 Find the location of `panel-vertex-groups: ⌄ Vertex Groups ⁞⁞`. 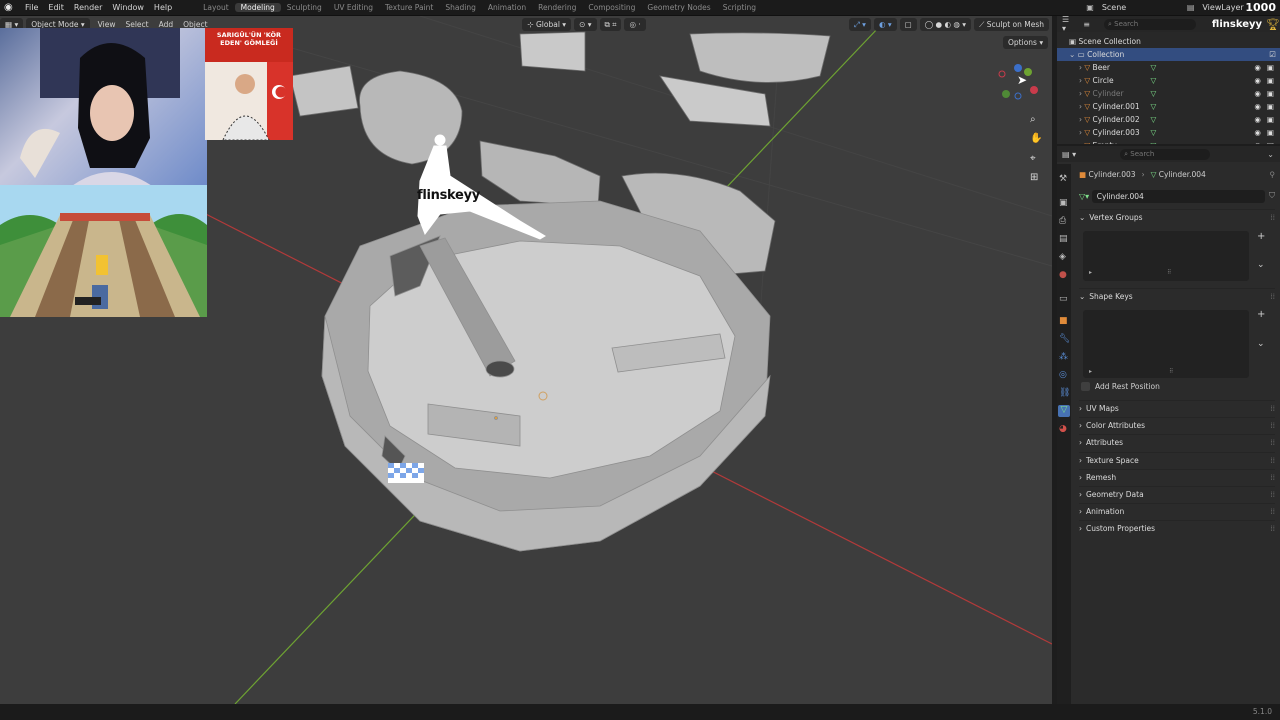

panel-vertex-groups: ⌄ Vertex Groups ⁞⁞ is located at coordinates (1177, 217).